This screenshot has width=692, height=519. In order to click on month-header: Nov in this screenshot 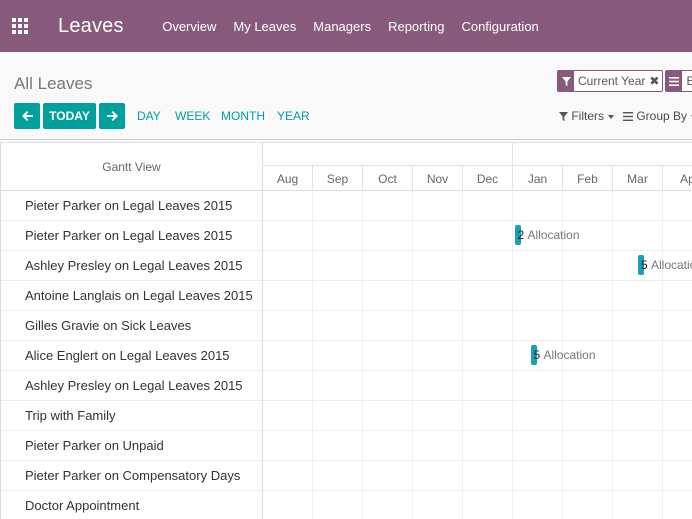, I will do `click(438, 178)`.